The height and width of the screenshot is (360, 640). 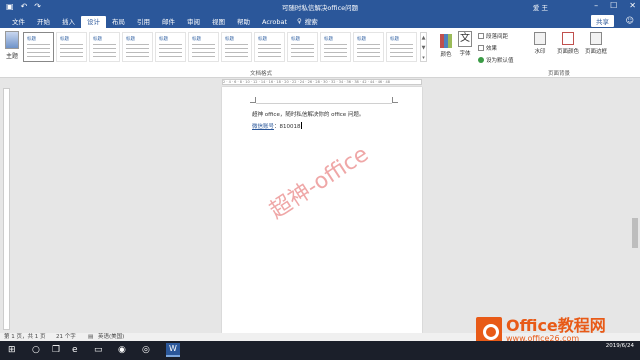 I want to click on lightbulb-icon: ♀, so click(x=299, y=21).